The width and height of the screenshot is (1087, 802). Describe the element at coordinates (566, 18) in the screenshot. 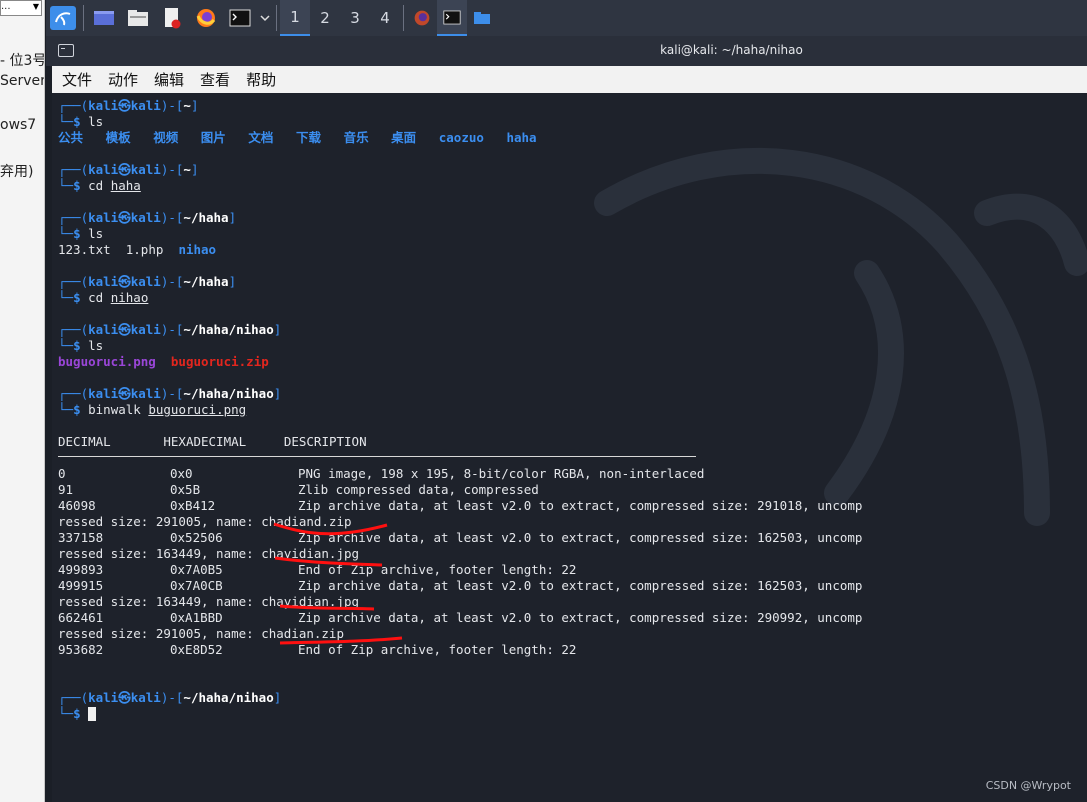

I see `top-panel: 1 2 3 4` at that location.